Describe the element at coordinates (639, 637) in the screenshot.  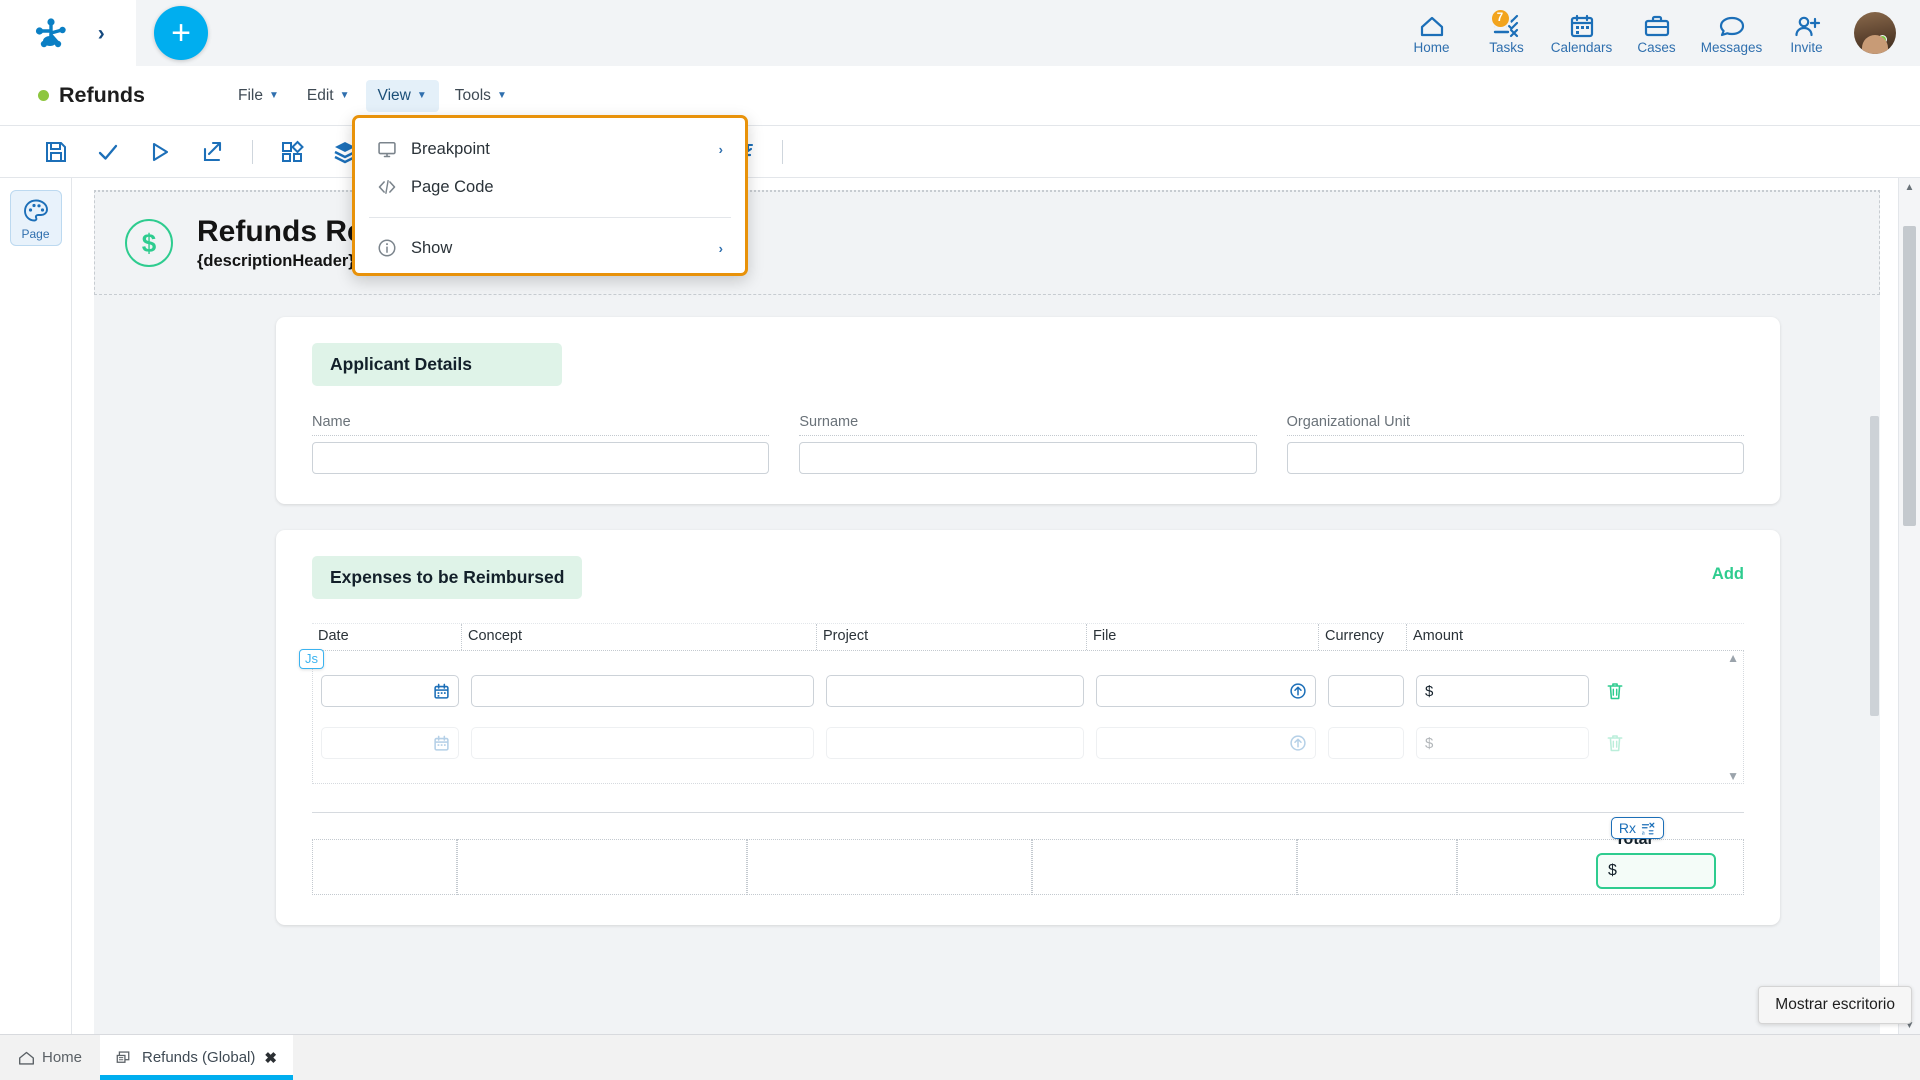
I see `column-concept: Concept` at that location.